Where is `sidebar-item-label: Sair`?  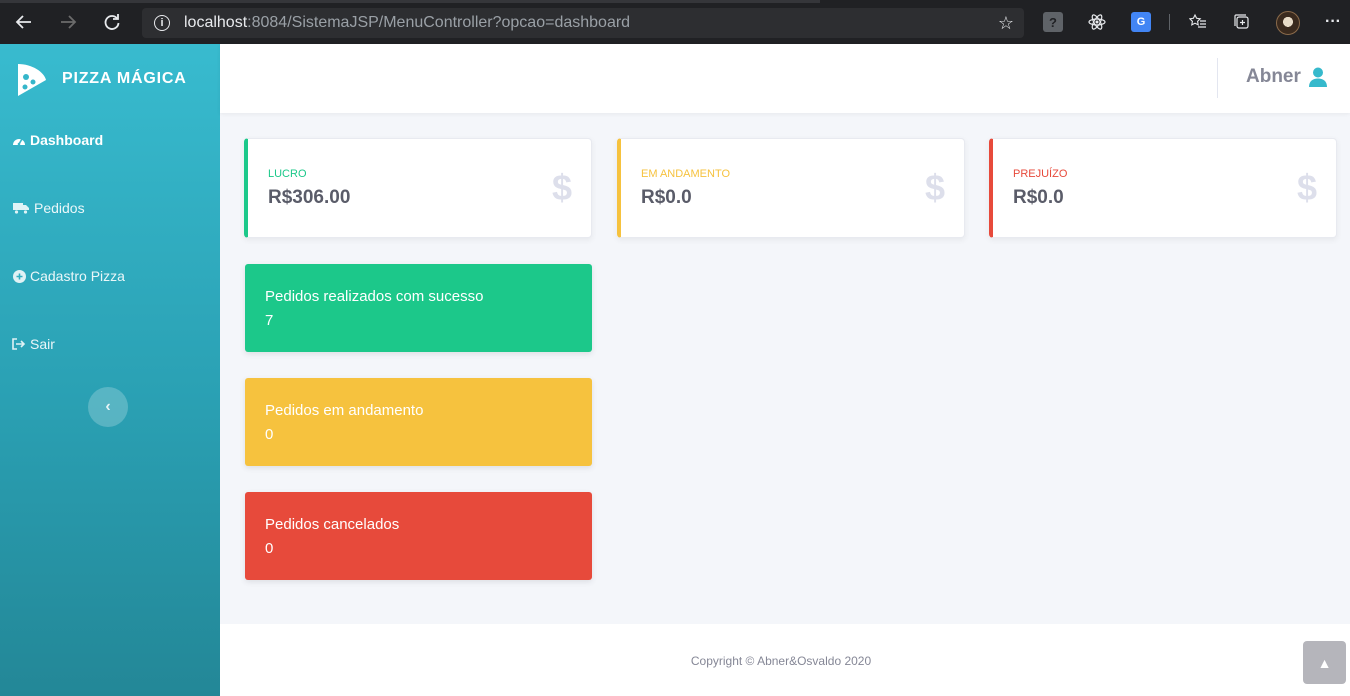
sidebar-item-label: Sair is located at coordinates (42, 344).